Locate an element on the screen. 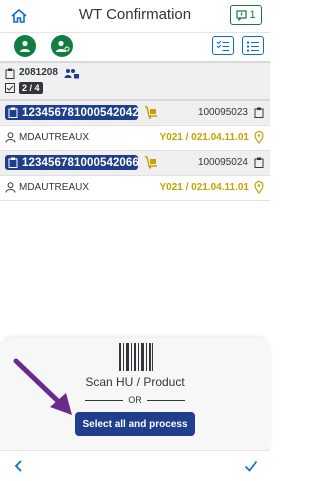  checklist-small-icon is located at coordinates (10, 88).